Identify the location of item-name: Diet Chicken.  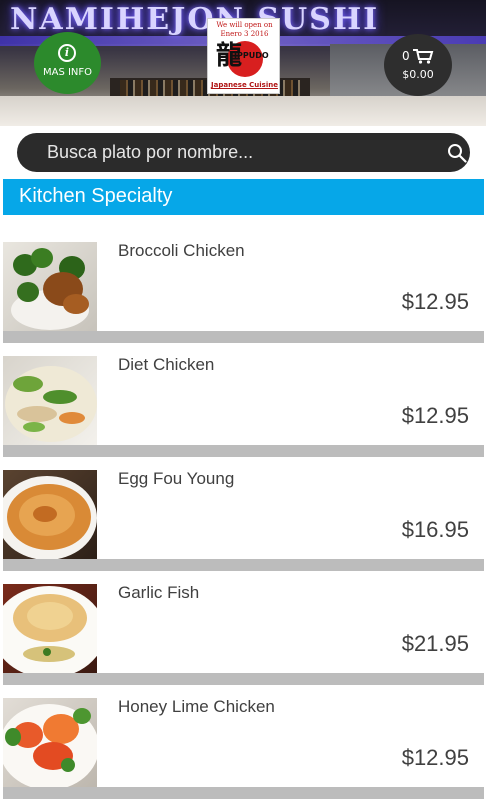
(166, 364).